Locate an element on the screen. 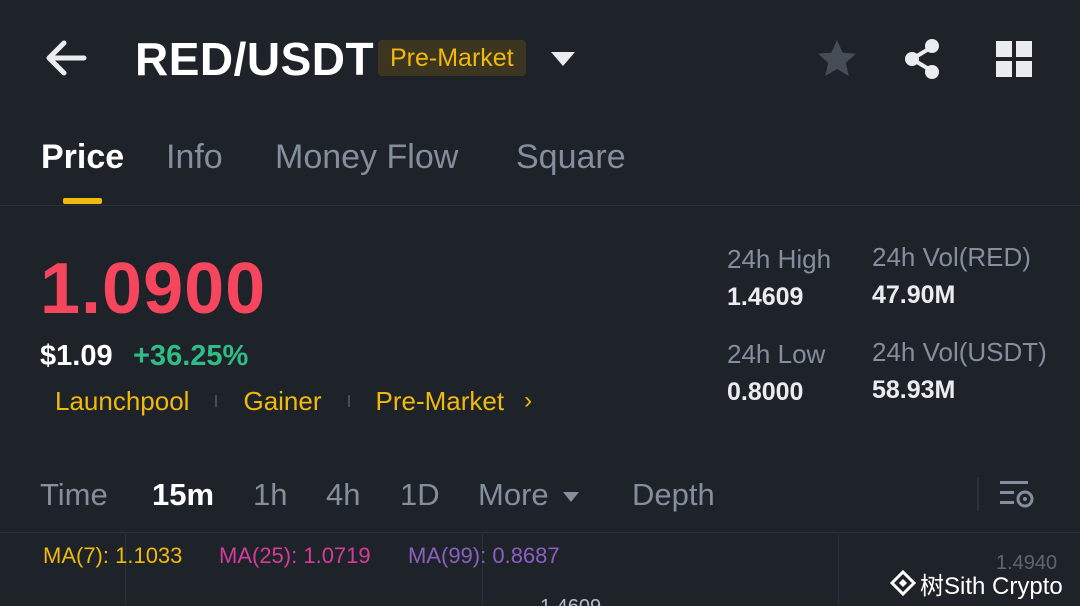 This screenshot has width=1080, height=606. chip-pre-market: Pre-Market is located at coordinates (440, 401).